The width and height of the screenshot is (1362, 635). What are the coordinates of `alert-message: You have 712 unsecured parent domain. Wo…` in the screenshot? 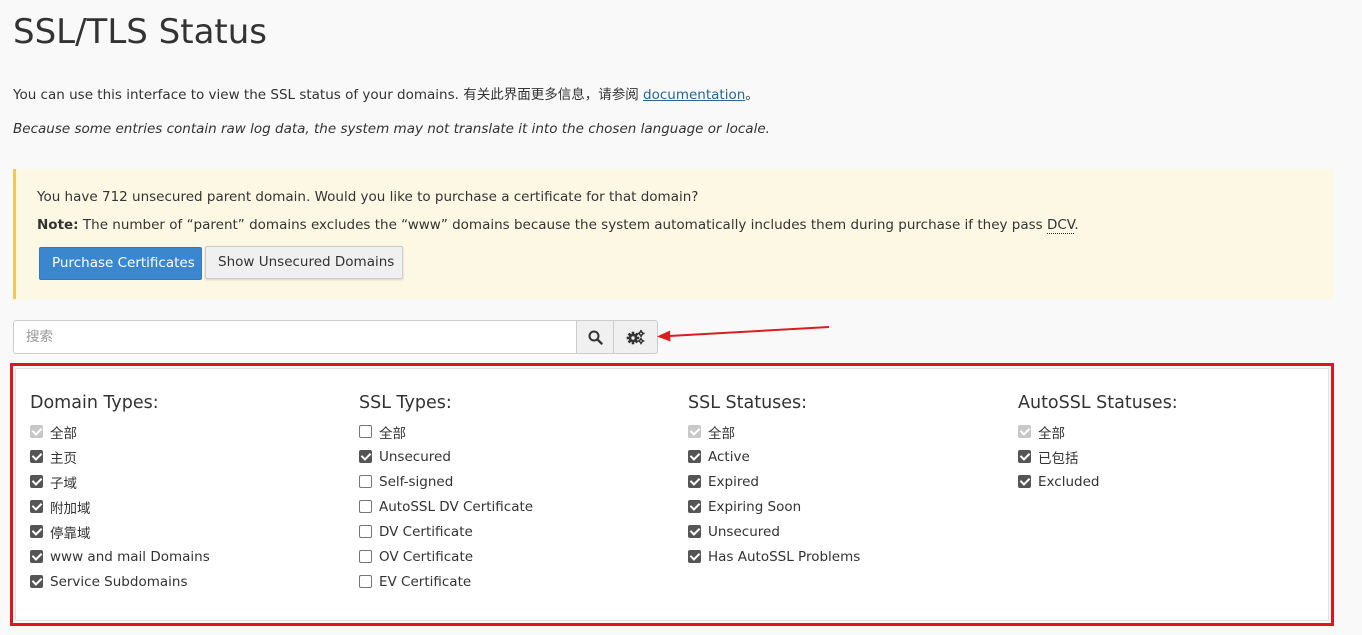 It's located at (368, 197).